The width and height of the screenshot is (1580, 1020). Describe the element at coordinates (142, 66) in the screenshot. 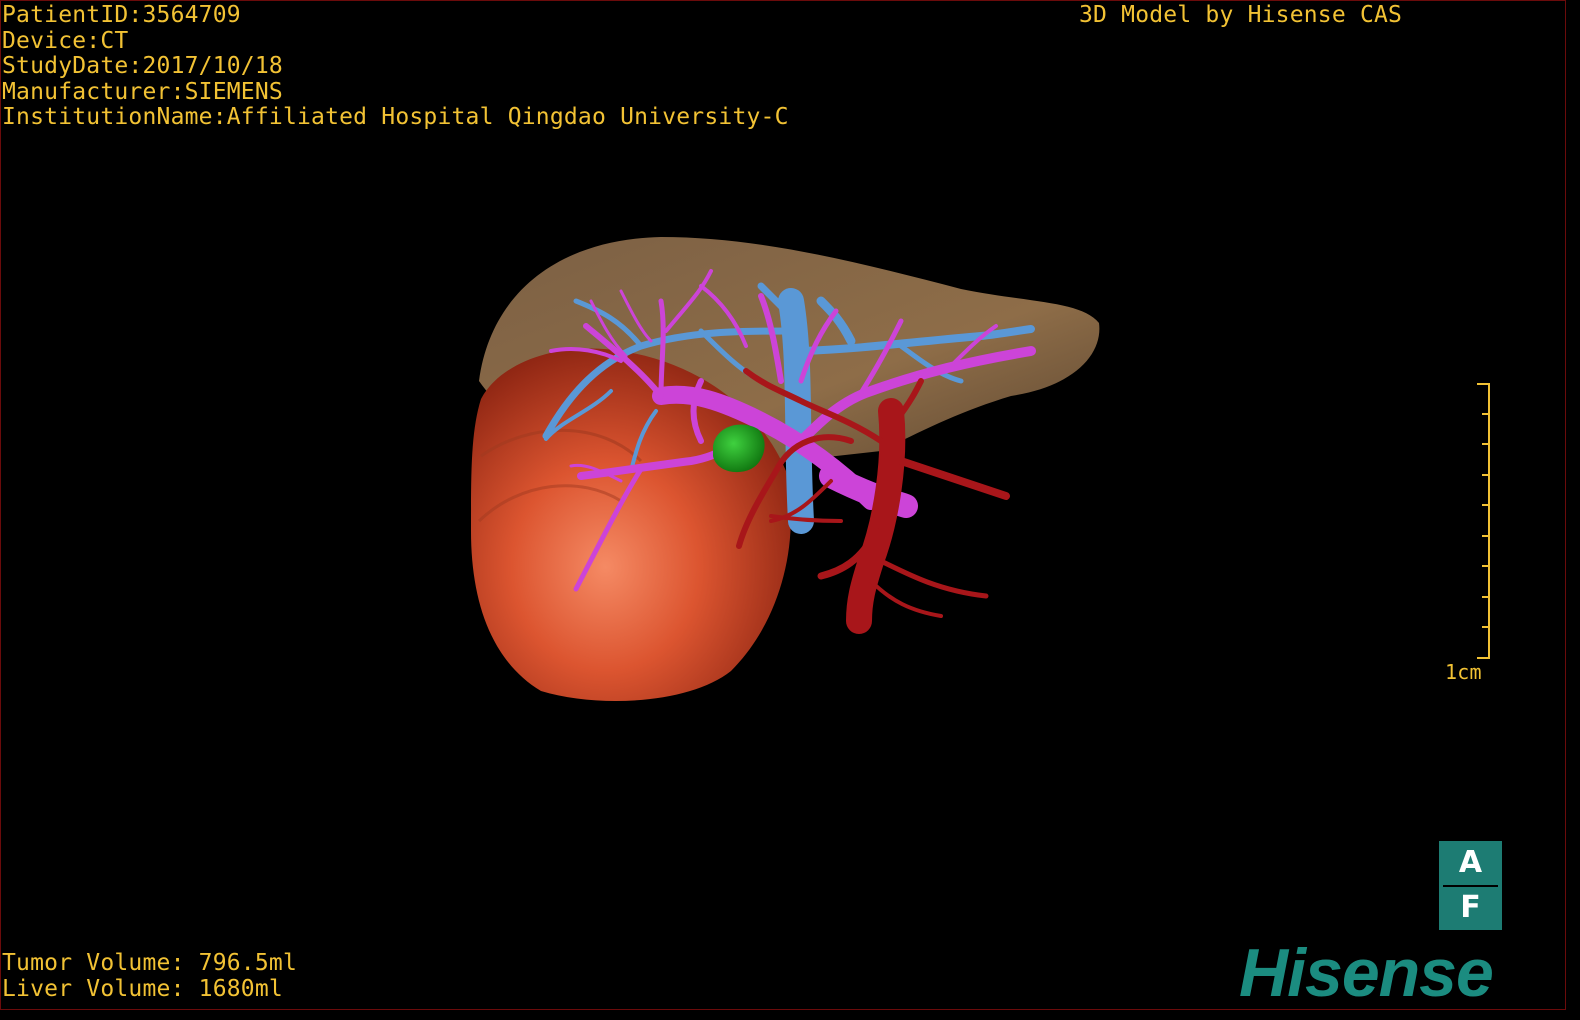

I see `study-date: StudyDate:2017/10/18` at that location.